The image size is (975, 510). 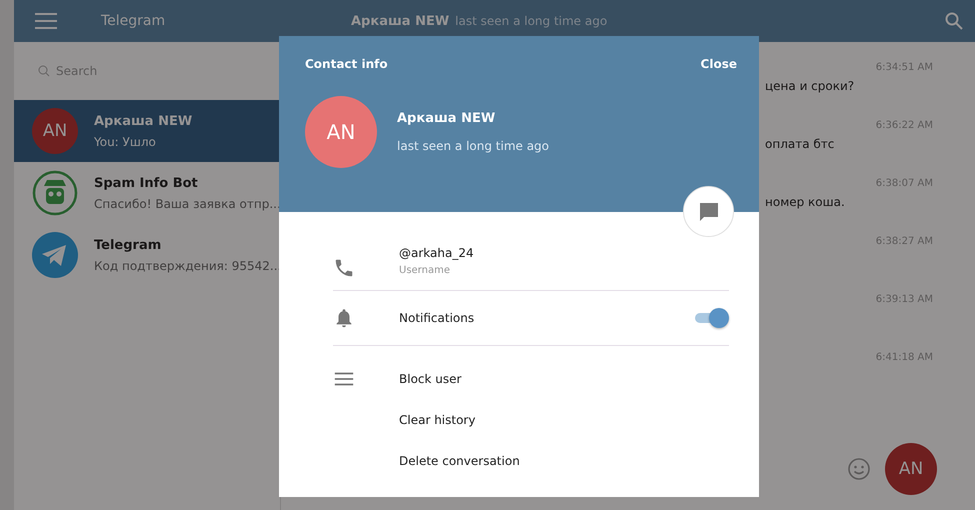 I want to click on chat-name: Аркаша NEW, so click(x=143, y=121).